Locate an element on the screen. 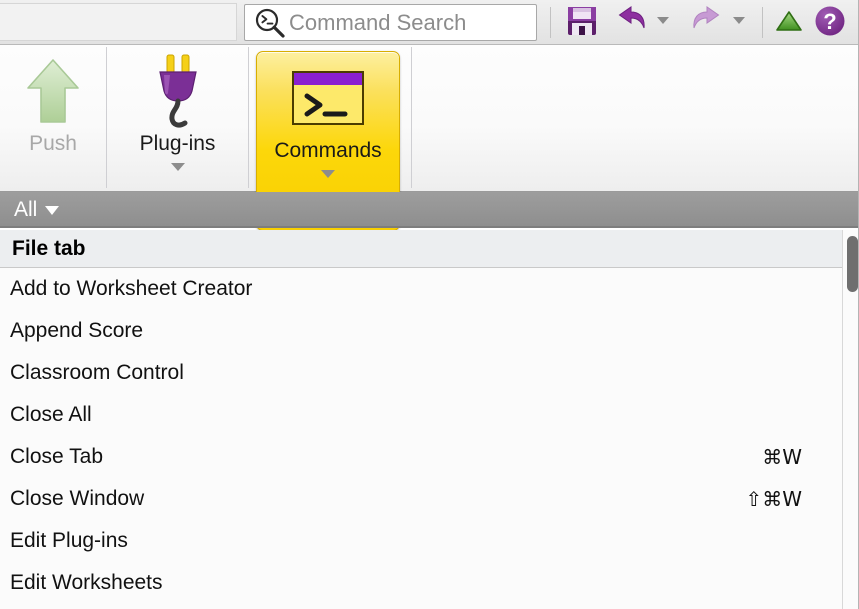 Image resolution: width=859 pixels, height=609 pixels. save-button is located at coordinates (582, 23).